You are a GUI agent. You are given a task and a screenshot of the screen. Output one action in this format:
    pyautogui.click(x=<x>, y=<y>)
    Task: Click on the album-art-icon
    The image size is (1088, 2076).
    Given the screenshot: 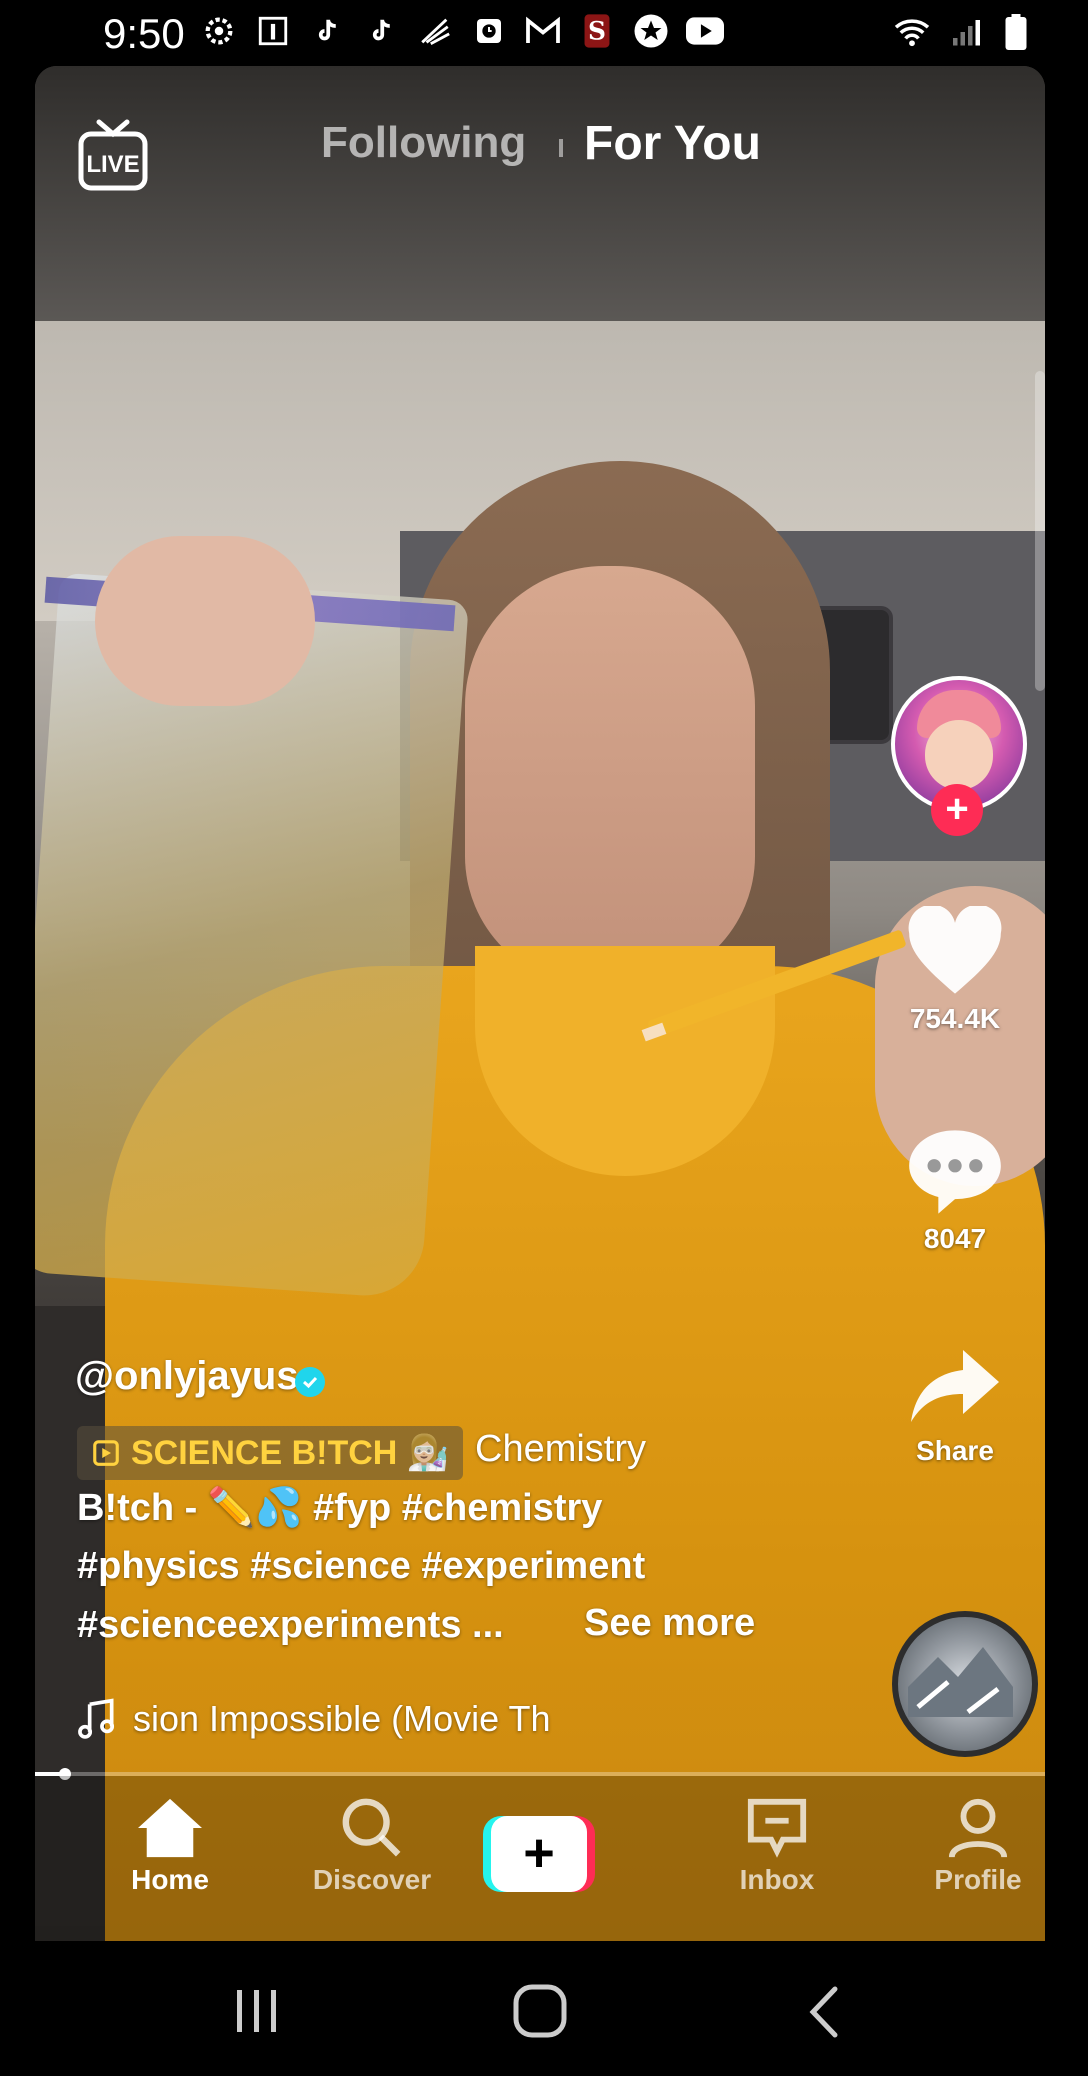 What is the action you would take?
    pyautogui.click(x=960, y=1682)
    